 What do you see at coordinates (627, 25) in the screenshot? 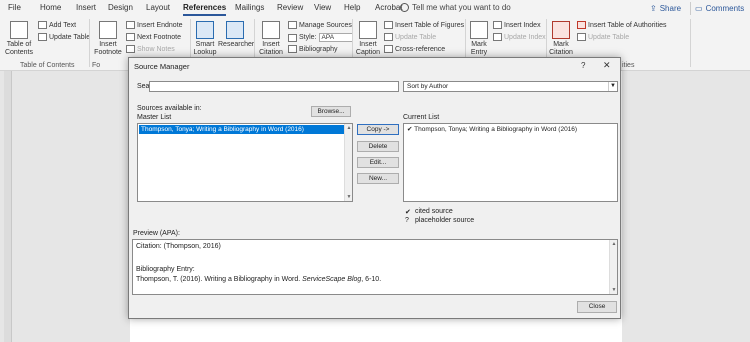
I see `insert-table-of-authorities-label: Insert Table of Authorities` at bounding box center [627, 25].